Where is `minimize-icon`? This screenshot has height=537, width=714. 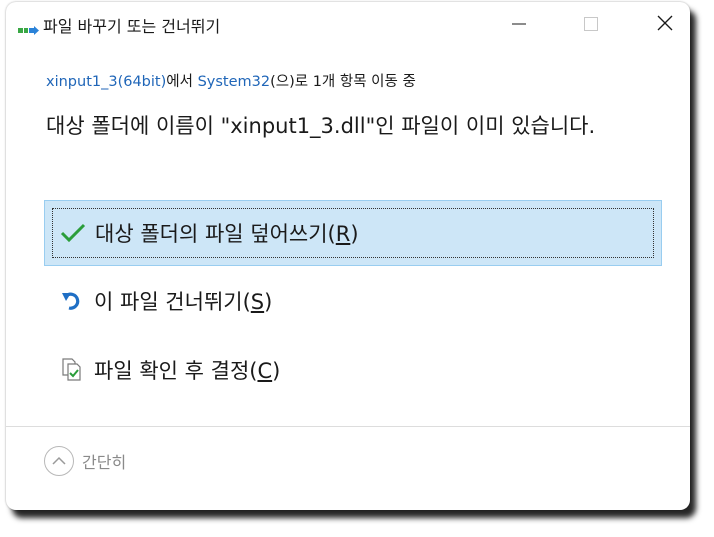
minimize-icon is located at coordinates (519, 25).